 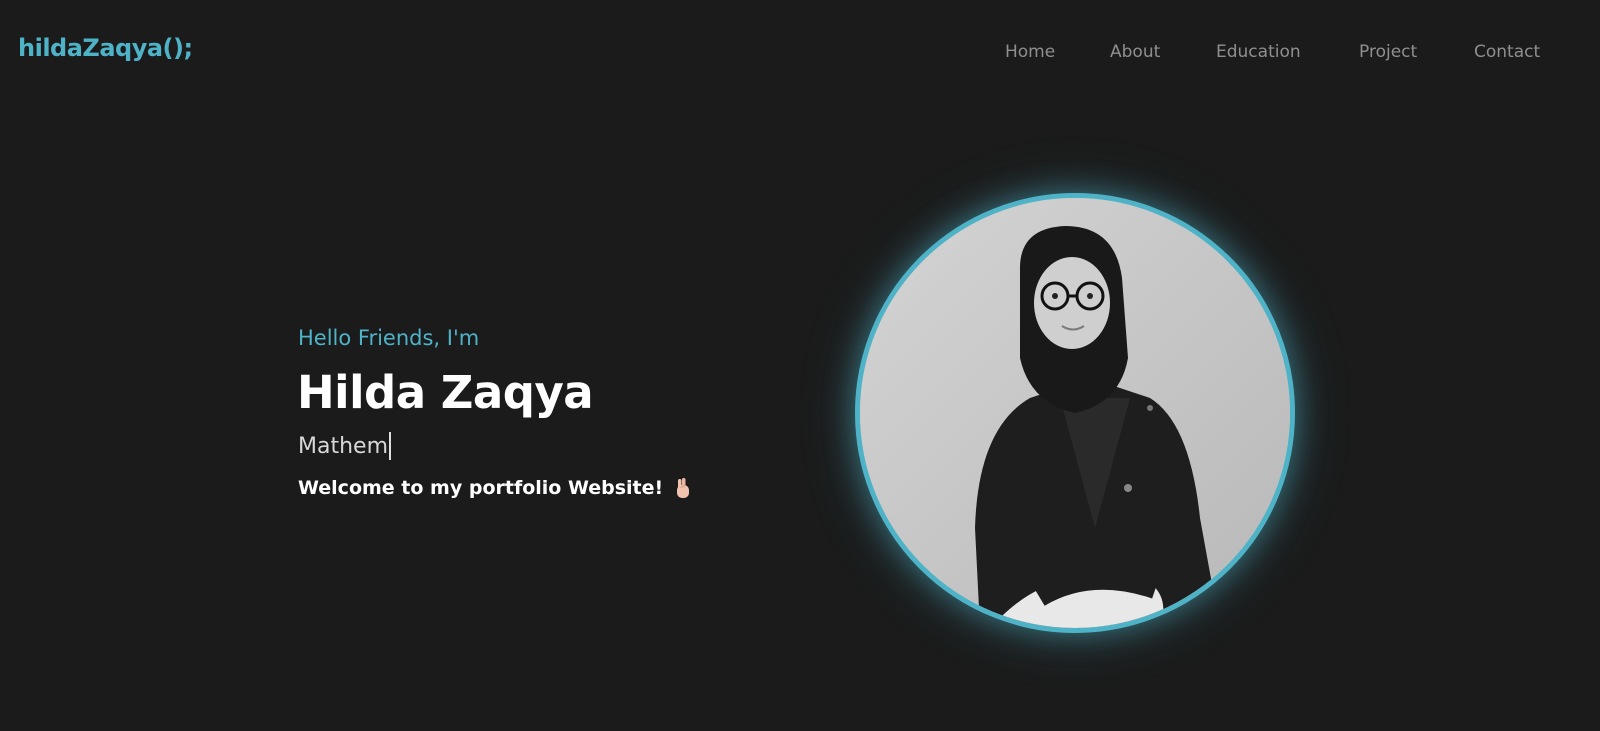 What do you see at coordinates (1258, 52) in the screenshot?
I see `nav-link-education: Education` at bounding box center [1258, 52].